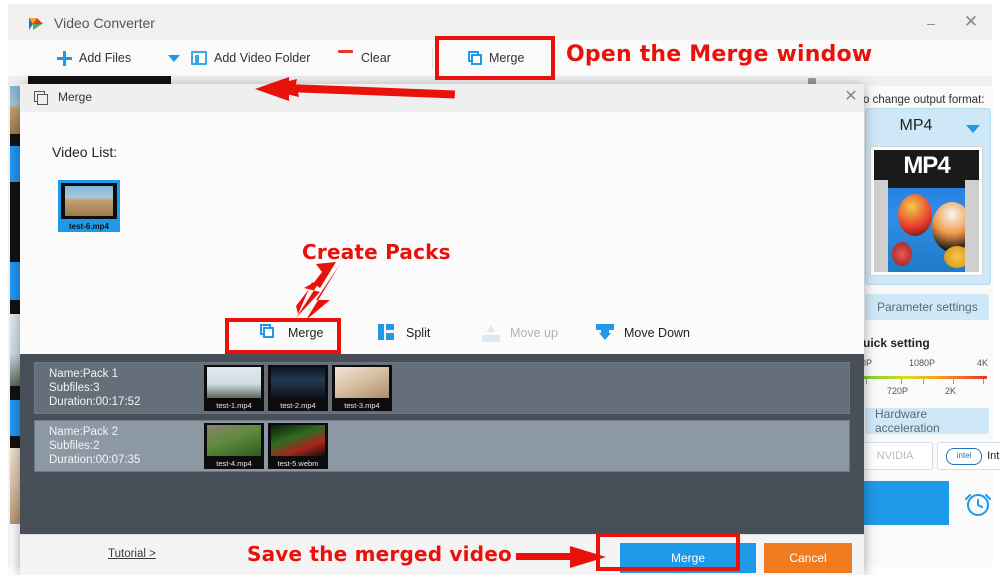 Image resolution: width=1000 pixels, height=575 pixels. I want to click on pack-subfiles: Subfiles:3, so click(74, 388).